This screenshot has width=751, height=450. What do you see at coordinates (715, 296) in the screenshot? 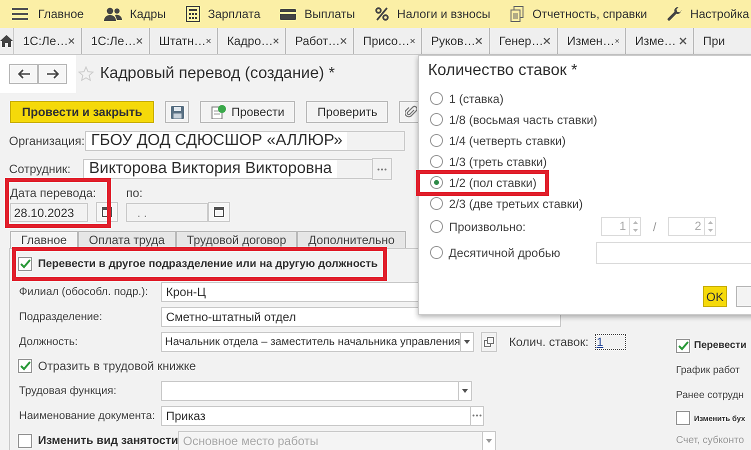
I see `ok-button: OK` at bounding box center [715, 296].